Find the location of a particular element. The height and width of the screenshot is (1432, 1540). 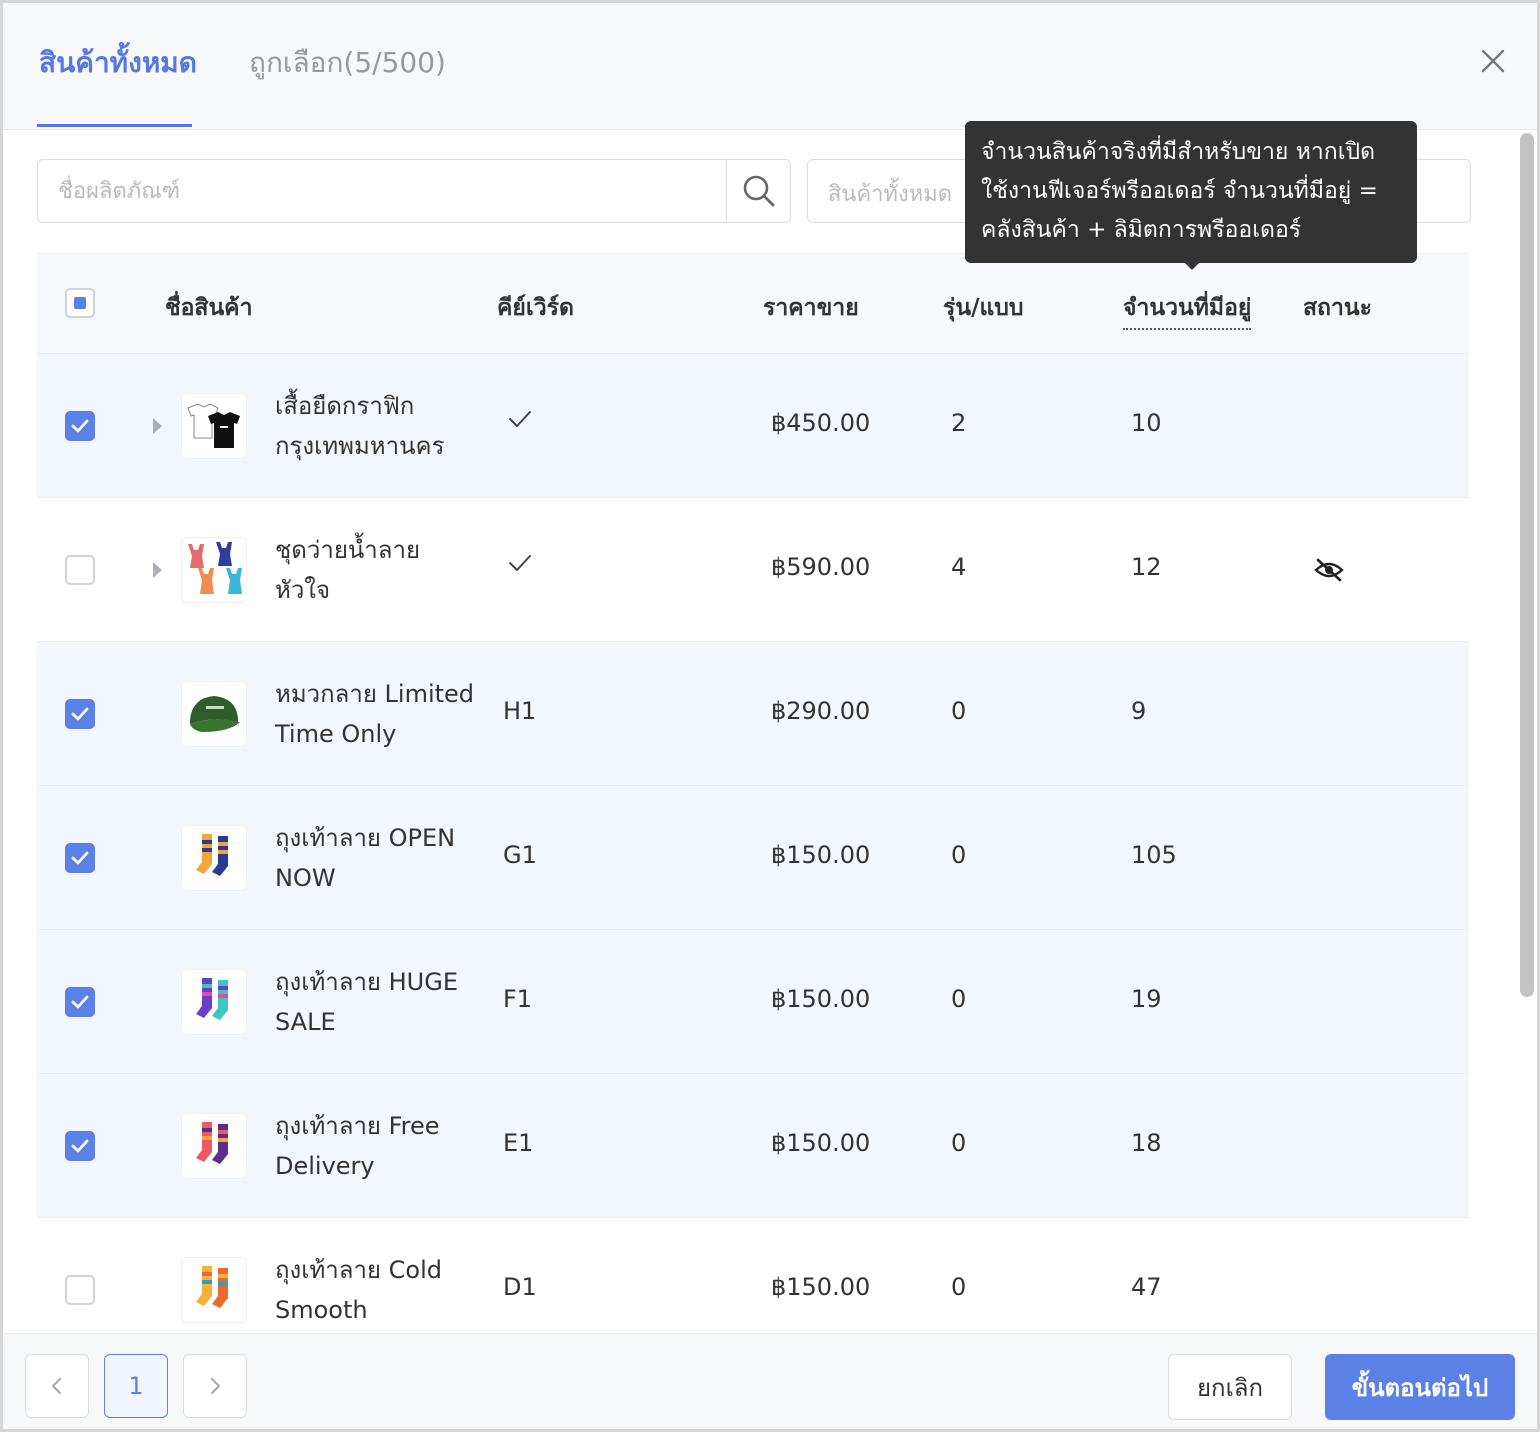

scrollbar-thumb is located at coordinates (1527, 565).